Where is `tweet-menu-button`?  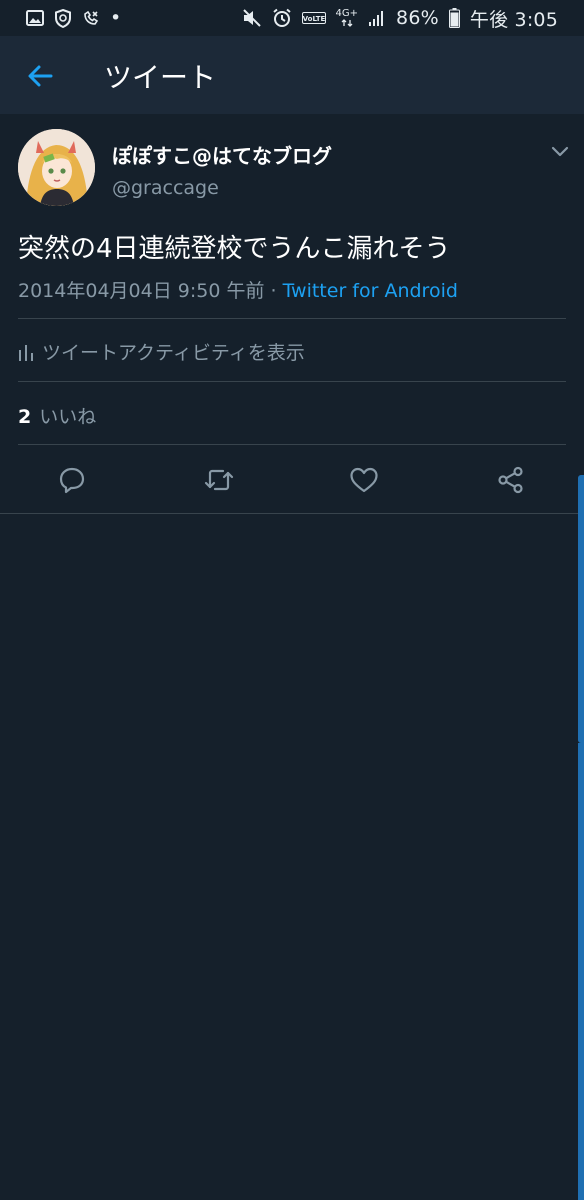
tweet-menu-button is located at coordinates (560, 152).